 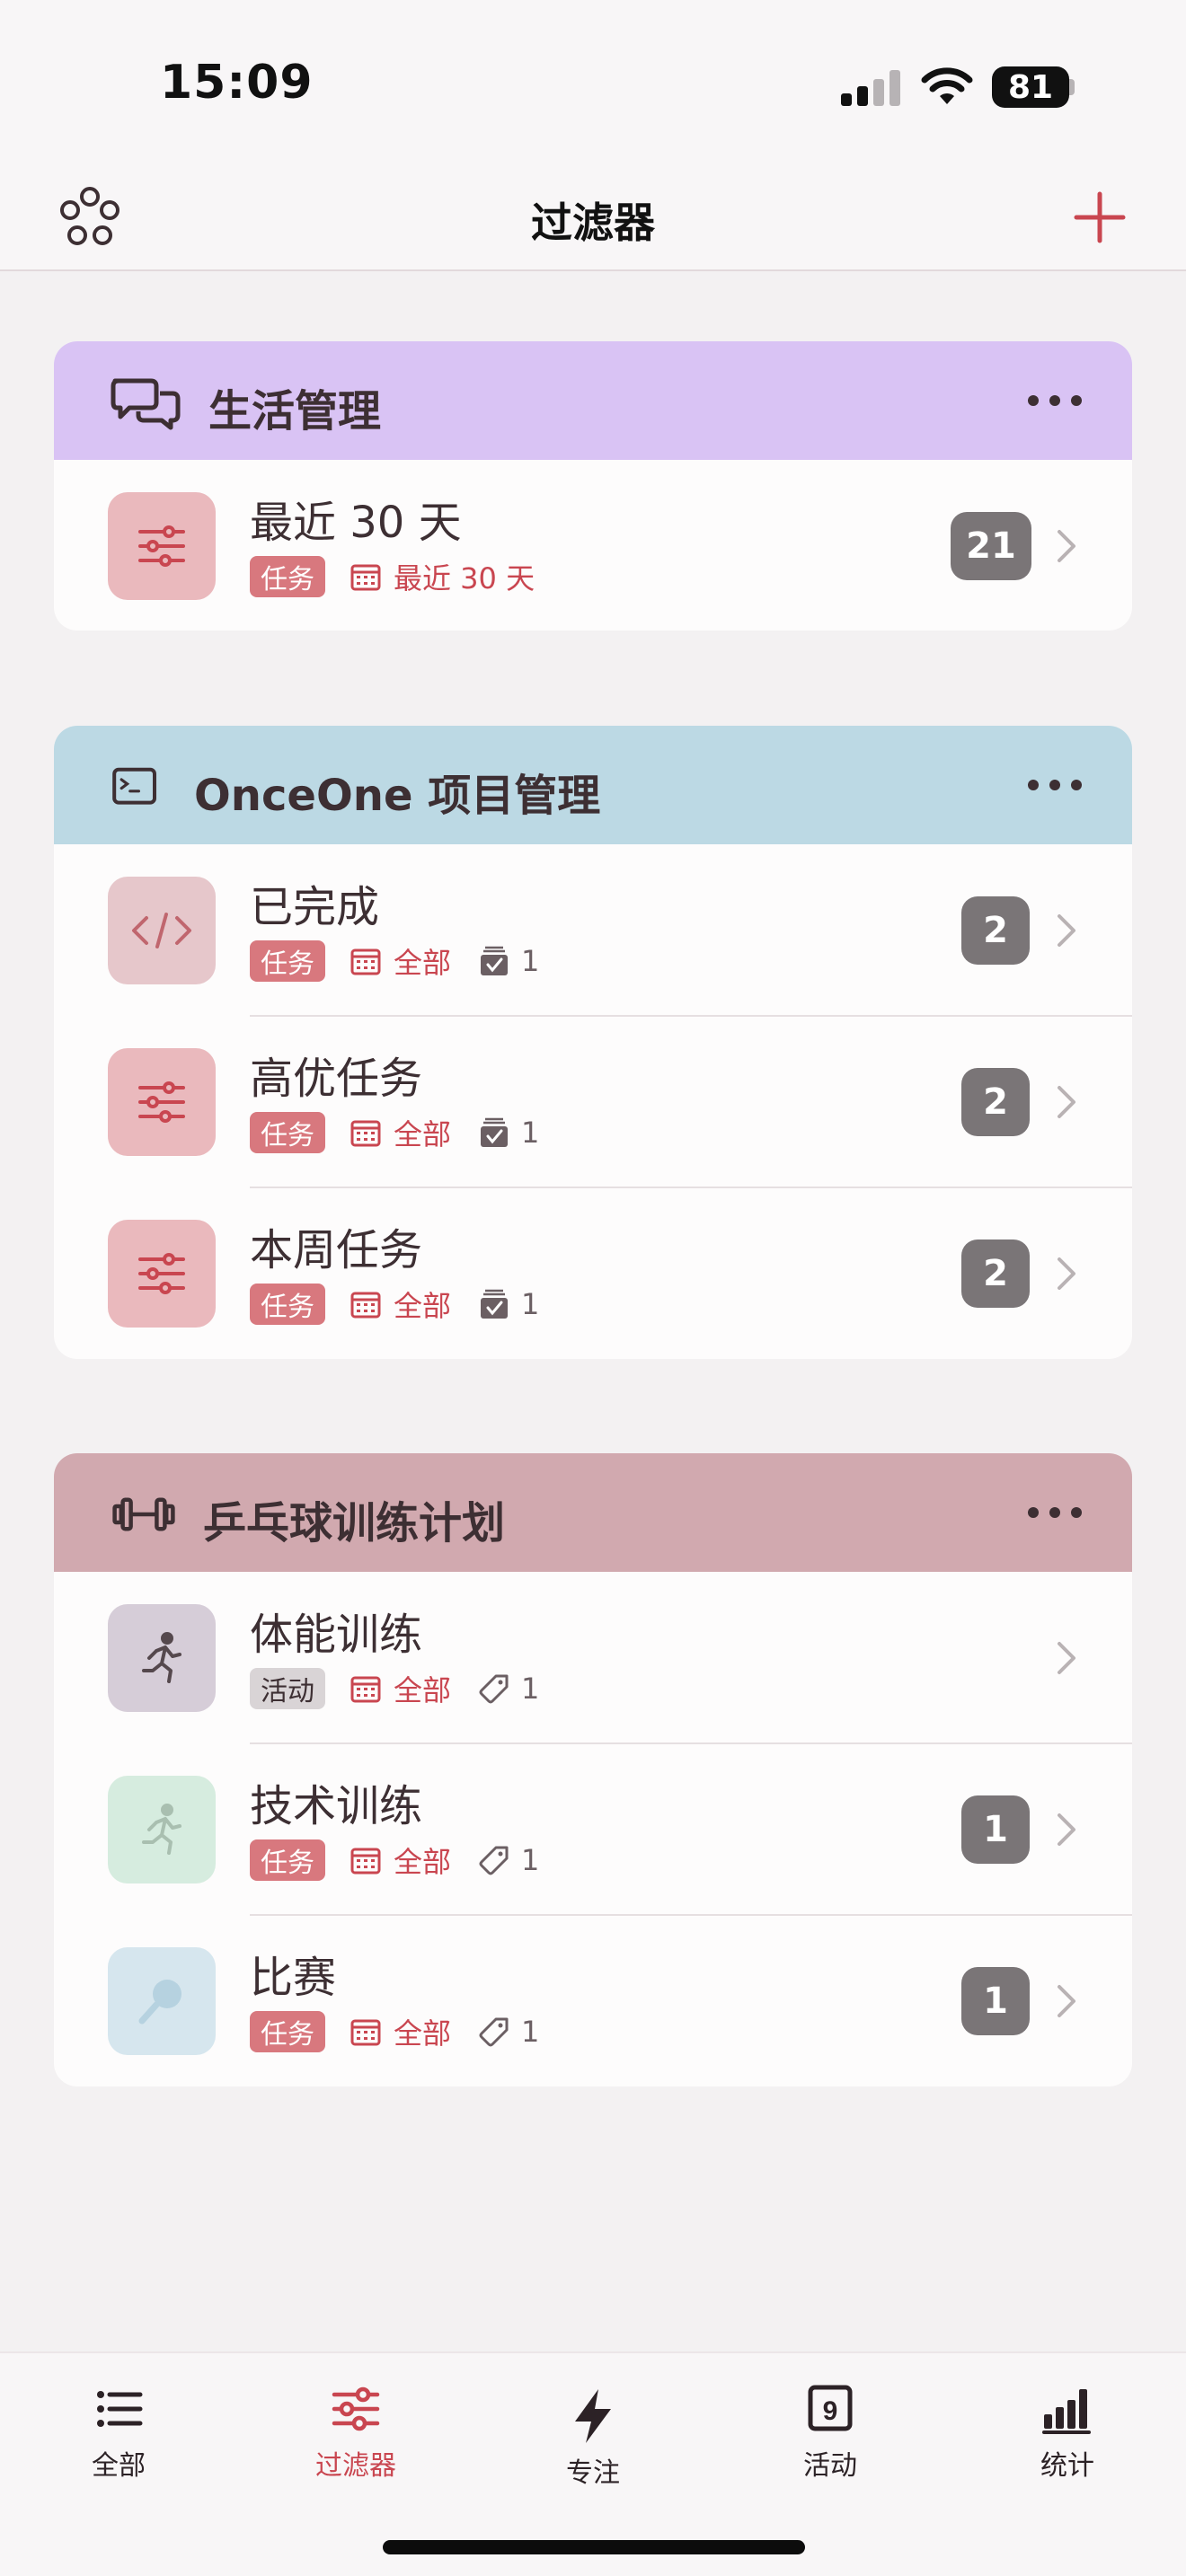 I want to click on page-title: 过滤器, so click(x=593, y=222).